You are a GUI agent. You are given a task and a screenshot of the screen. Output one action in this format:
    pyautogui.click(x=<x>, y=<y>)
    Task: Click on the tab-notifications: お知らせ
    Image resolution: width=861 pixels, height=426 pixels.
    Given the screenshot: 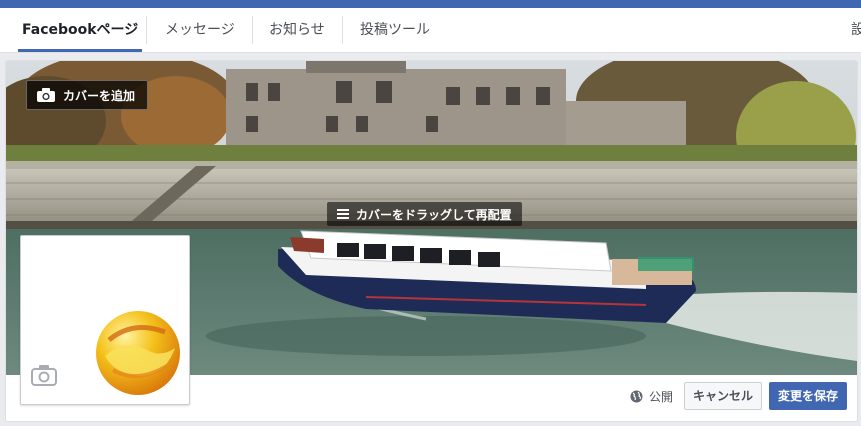 What is the action you would take?
    pyautogui.click(x=297, y=30)
    